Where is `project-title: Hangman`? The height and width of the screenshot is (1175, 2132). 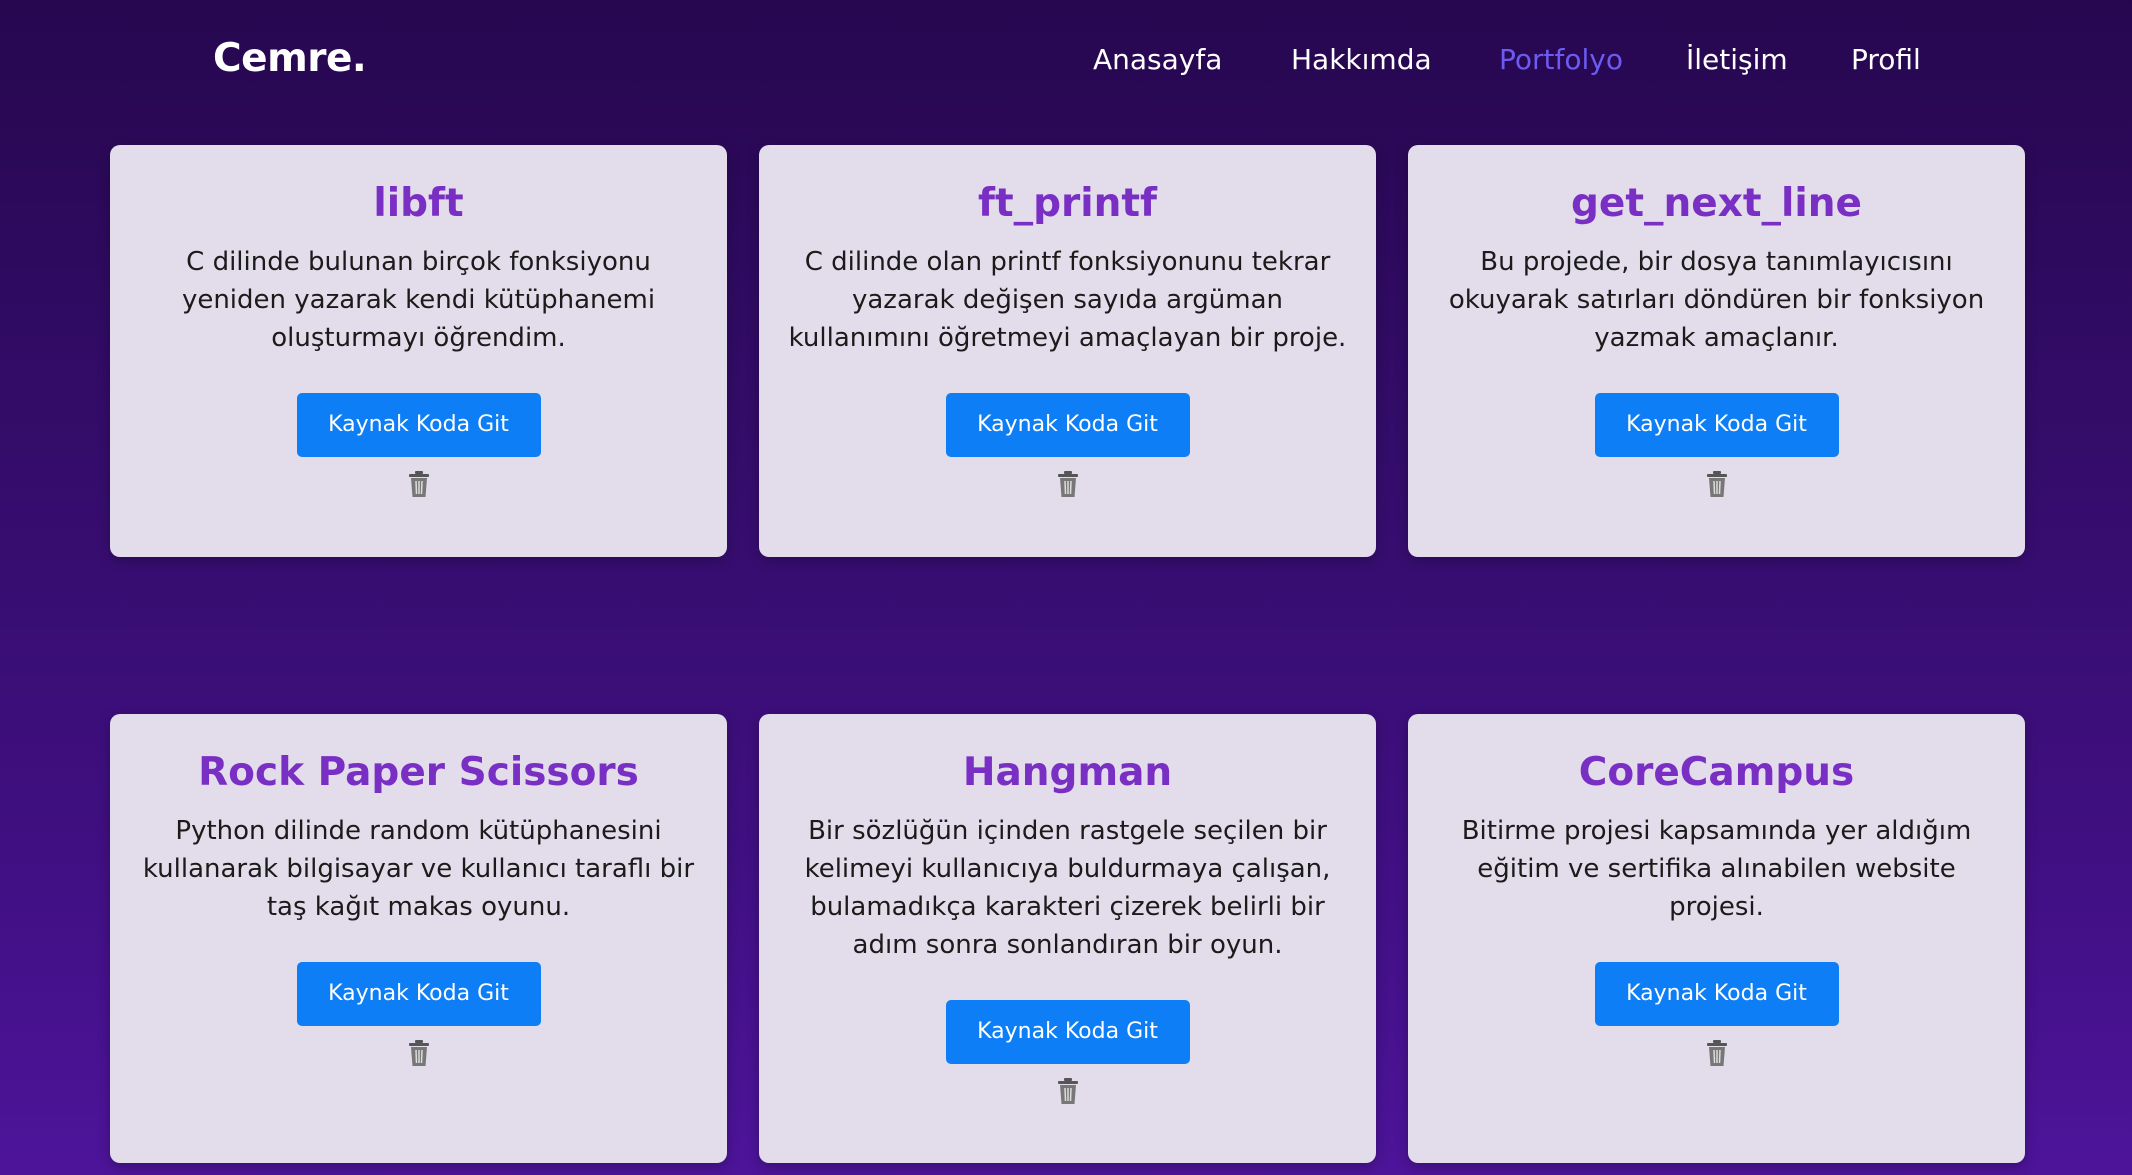 project-title: Hangman is located at coordinates (1067, 772).